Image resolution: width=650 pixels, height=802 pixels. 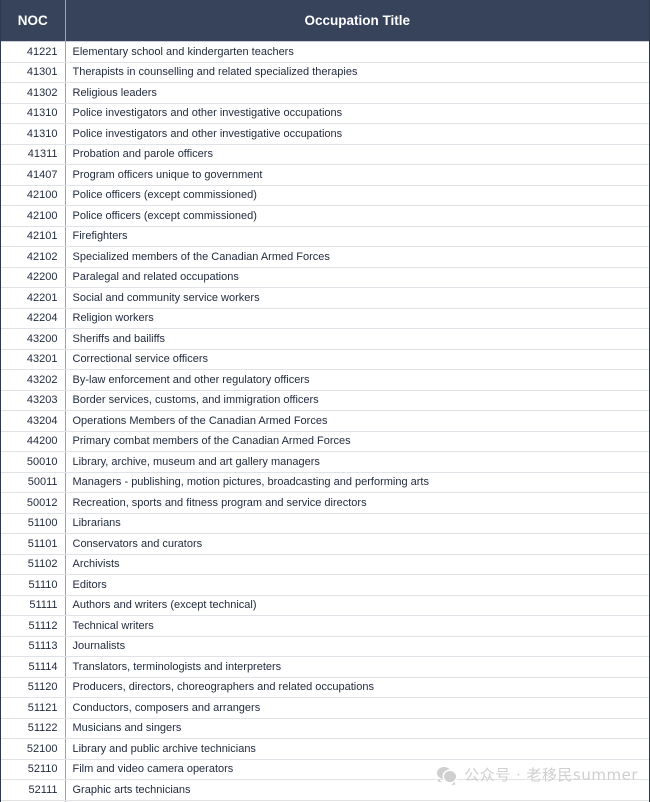 I want to click on cell-noc: 50010, so click(x=33, y=462).